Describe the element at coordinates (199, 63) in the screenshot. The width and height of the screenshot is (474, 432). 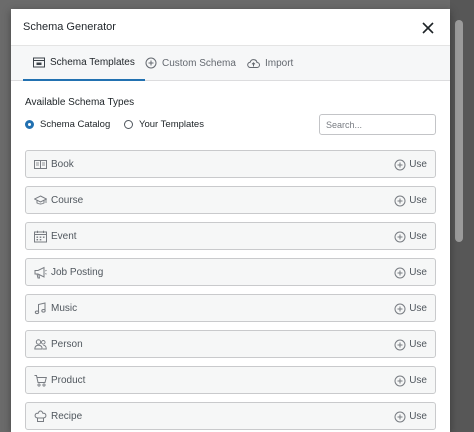
I see `tab-label: Custom Schema` at that location.